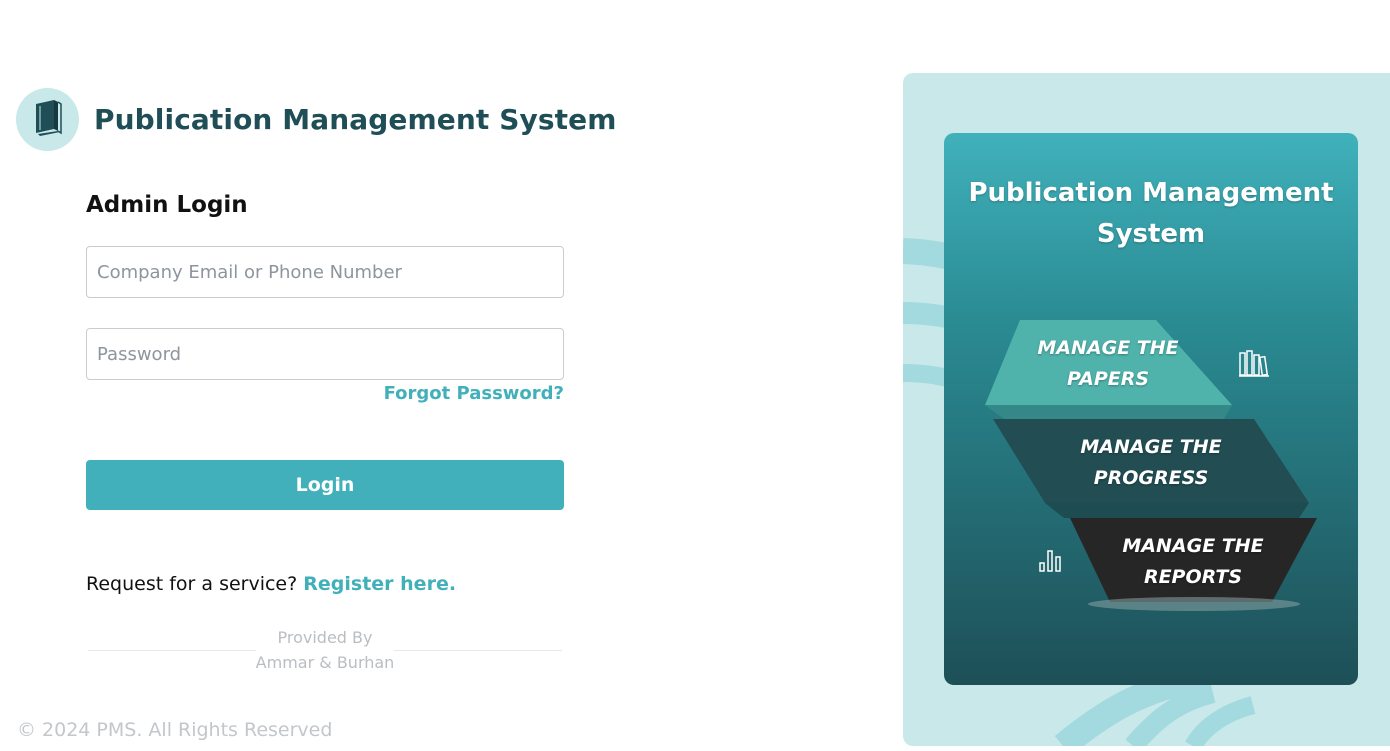 The image size is (1390, 751). Describe the element at coordinates (1193, 562) in the screenshot. I see `tier-reports: MANAGE THE REPORTS` at that location.